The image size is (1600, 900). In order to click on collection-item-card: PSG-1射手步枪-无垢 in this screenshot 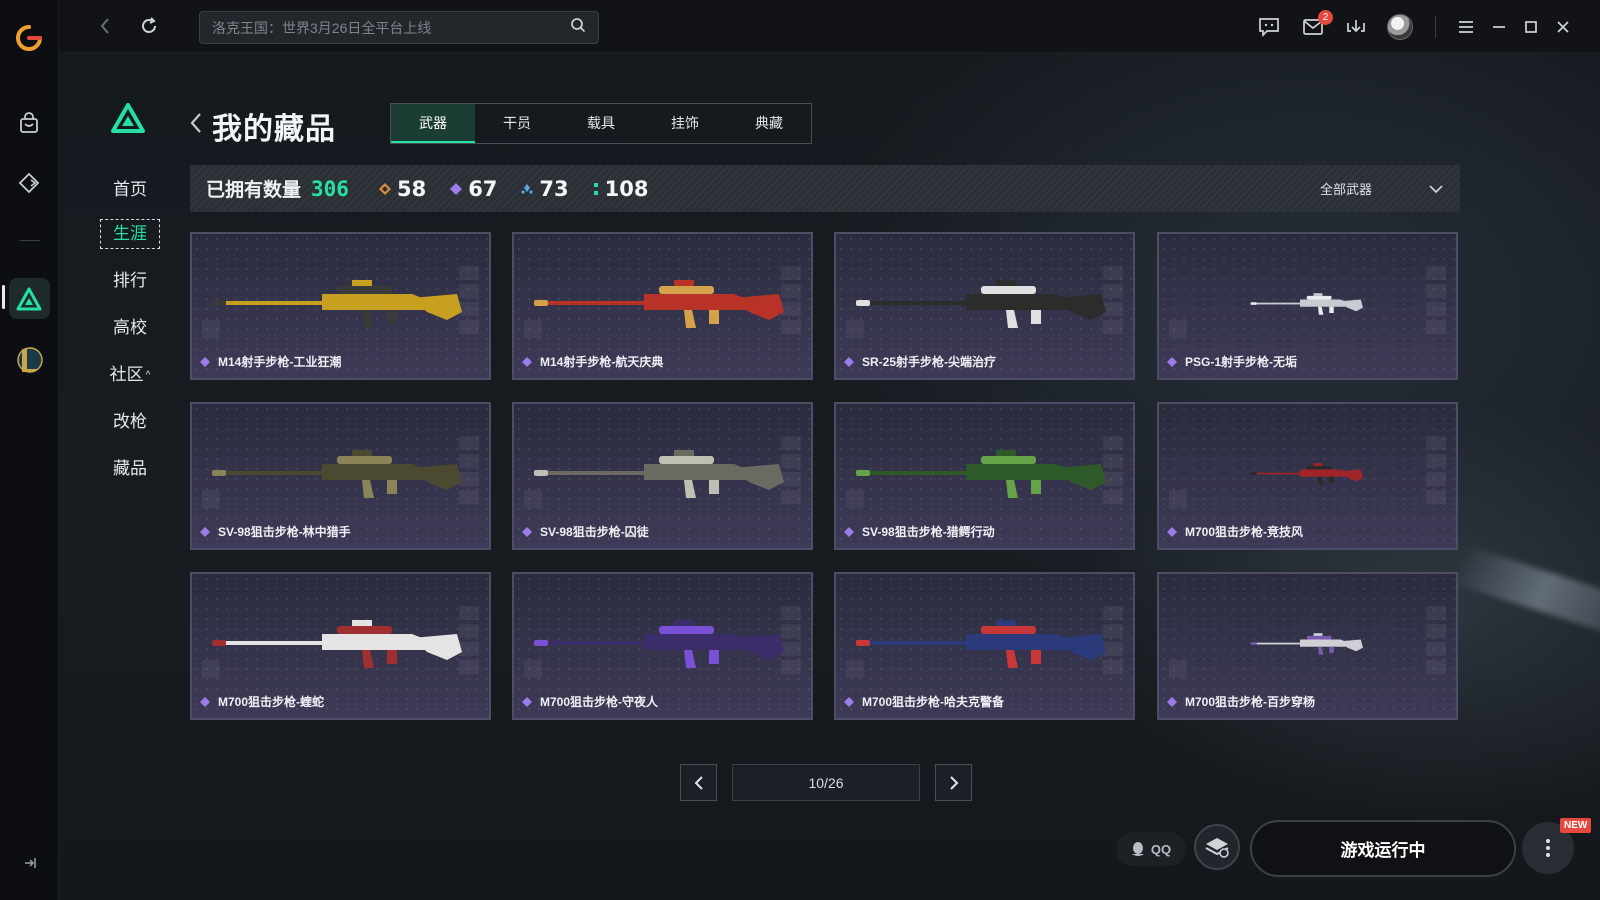, I will do `click(1307, 306)`.